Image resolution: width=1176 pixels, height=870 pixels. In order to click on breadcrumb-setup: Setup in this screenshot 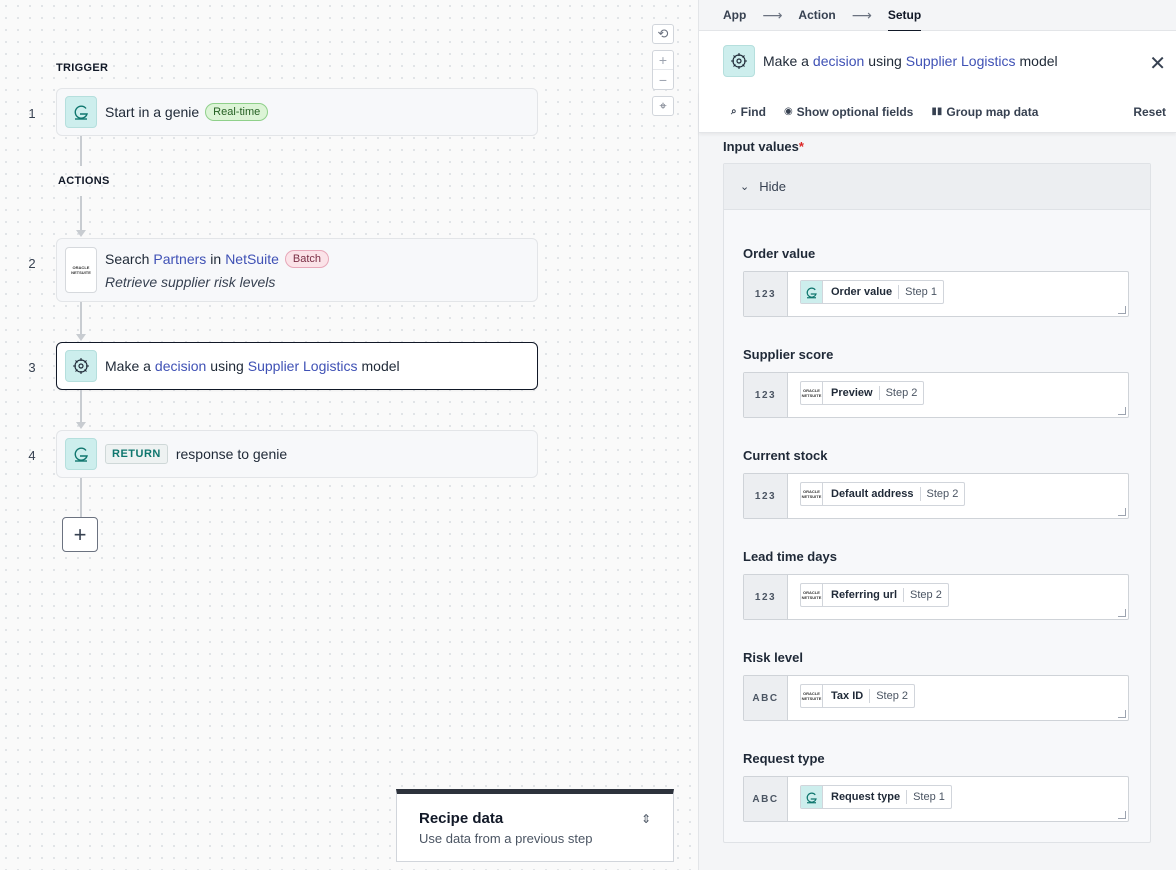, I will do `click(904, 16)`.